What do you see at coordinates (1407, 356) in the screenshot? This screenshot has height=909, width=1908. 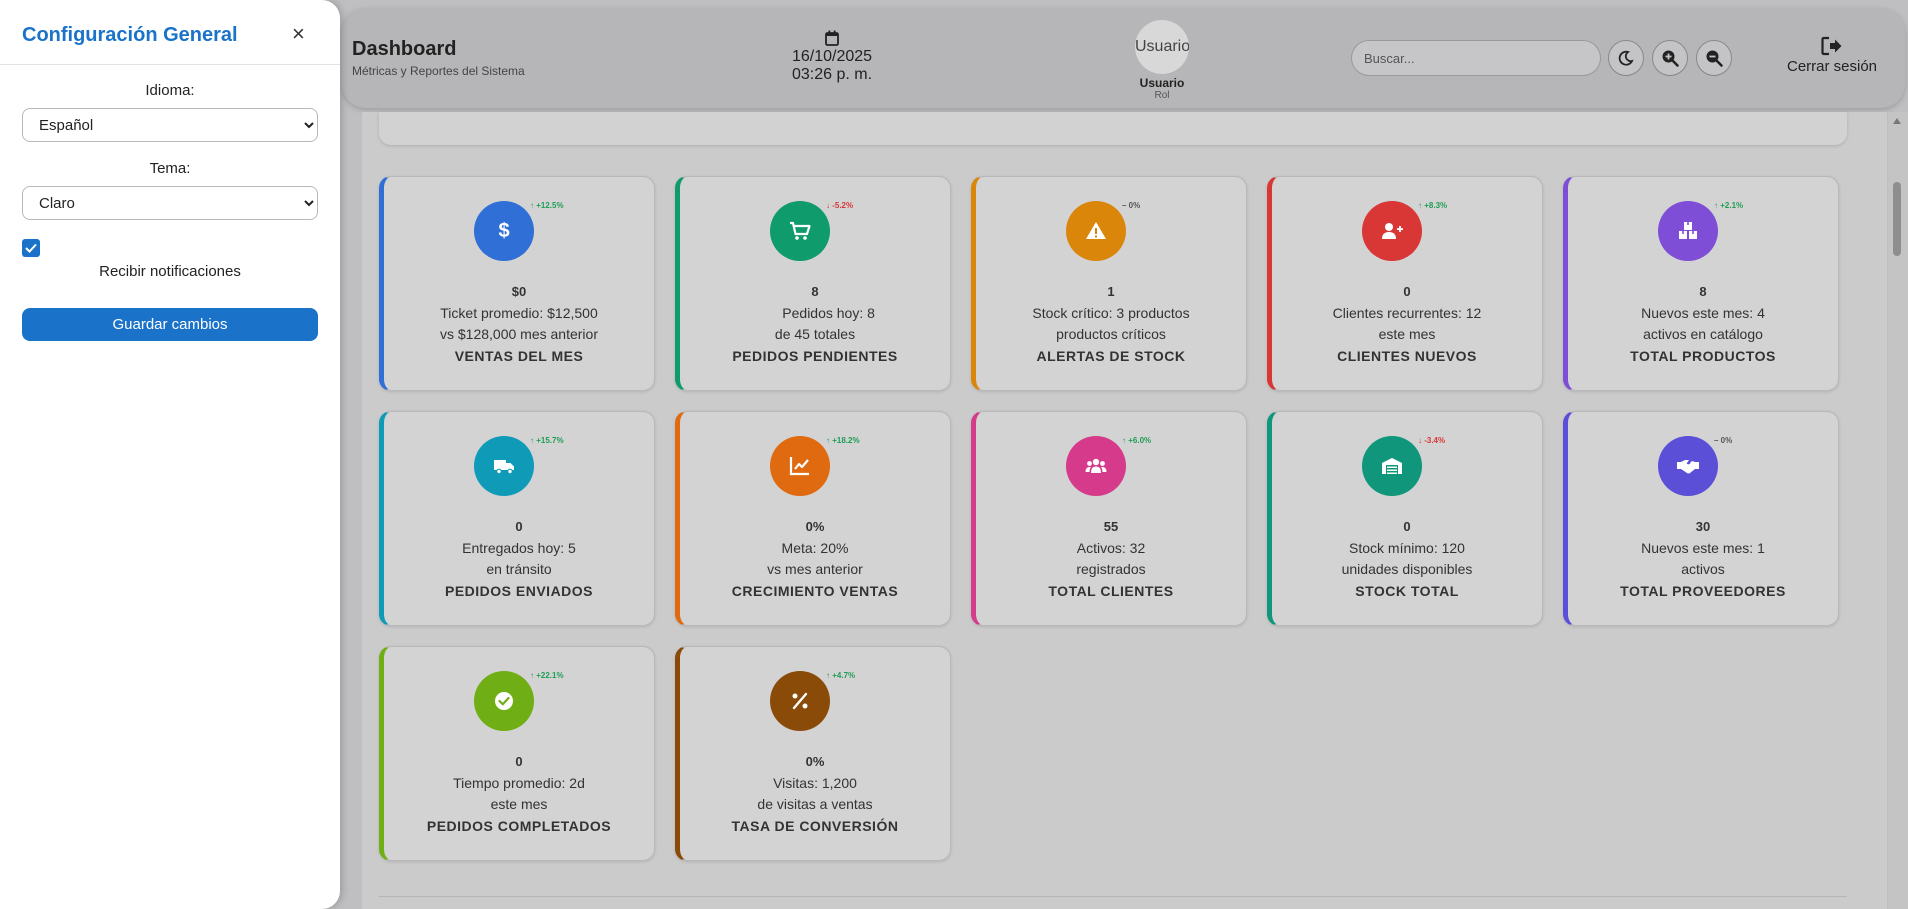 I see `kpi-label: CLIENTES NUEVOS` at bounding box center [1407, 356].